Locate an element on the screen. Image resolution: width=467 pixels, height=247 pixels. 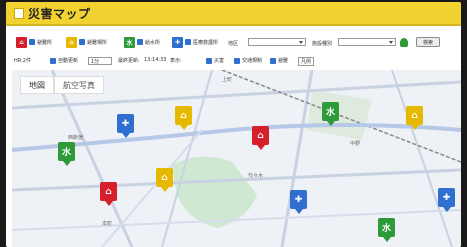
legend-button: 凡例 is located at coordinates (306, 61).